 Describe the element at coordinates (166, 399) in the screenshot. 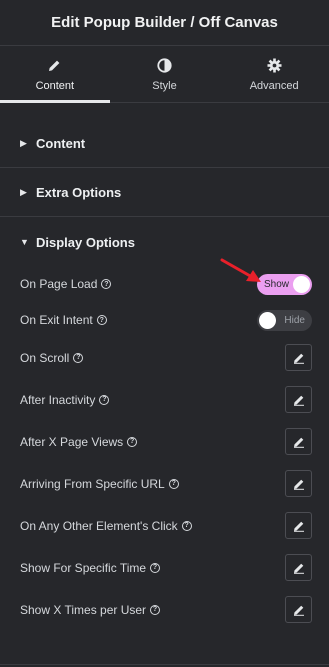

I see `display-option-row: After Inactivity?` at that location.